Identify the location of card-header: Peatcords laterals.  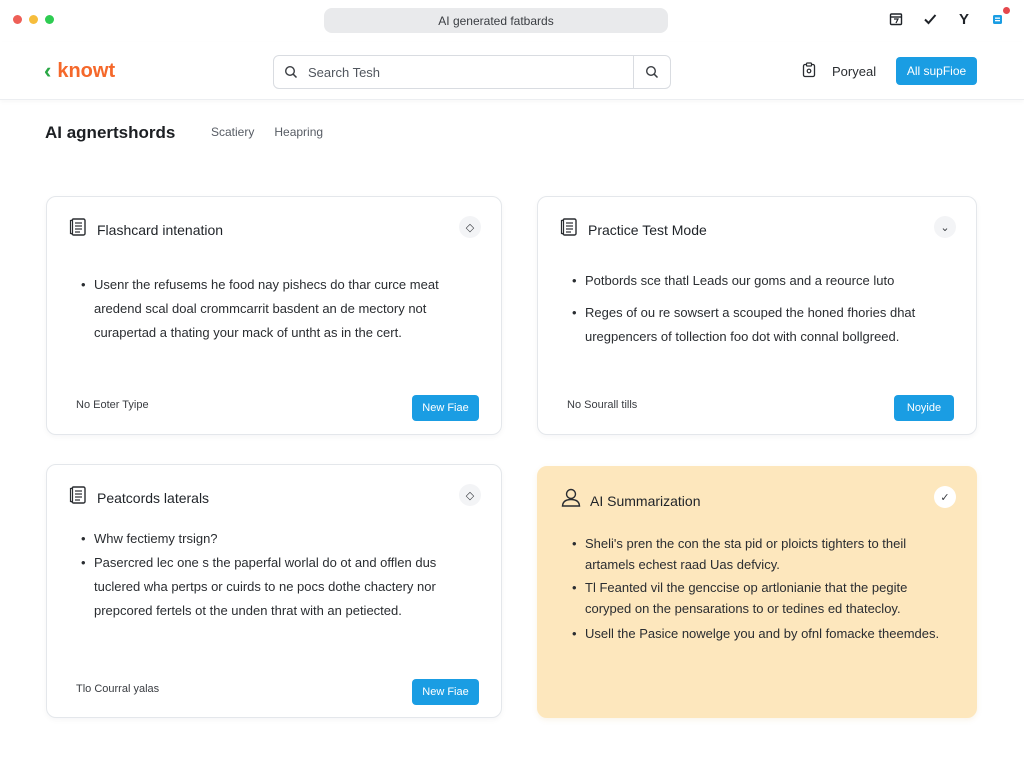
(139, 497).